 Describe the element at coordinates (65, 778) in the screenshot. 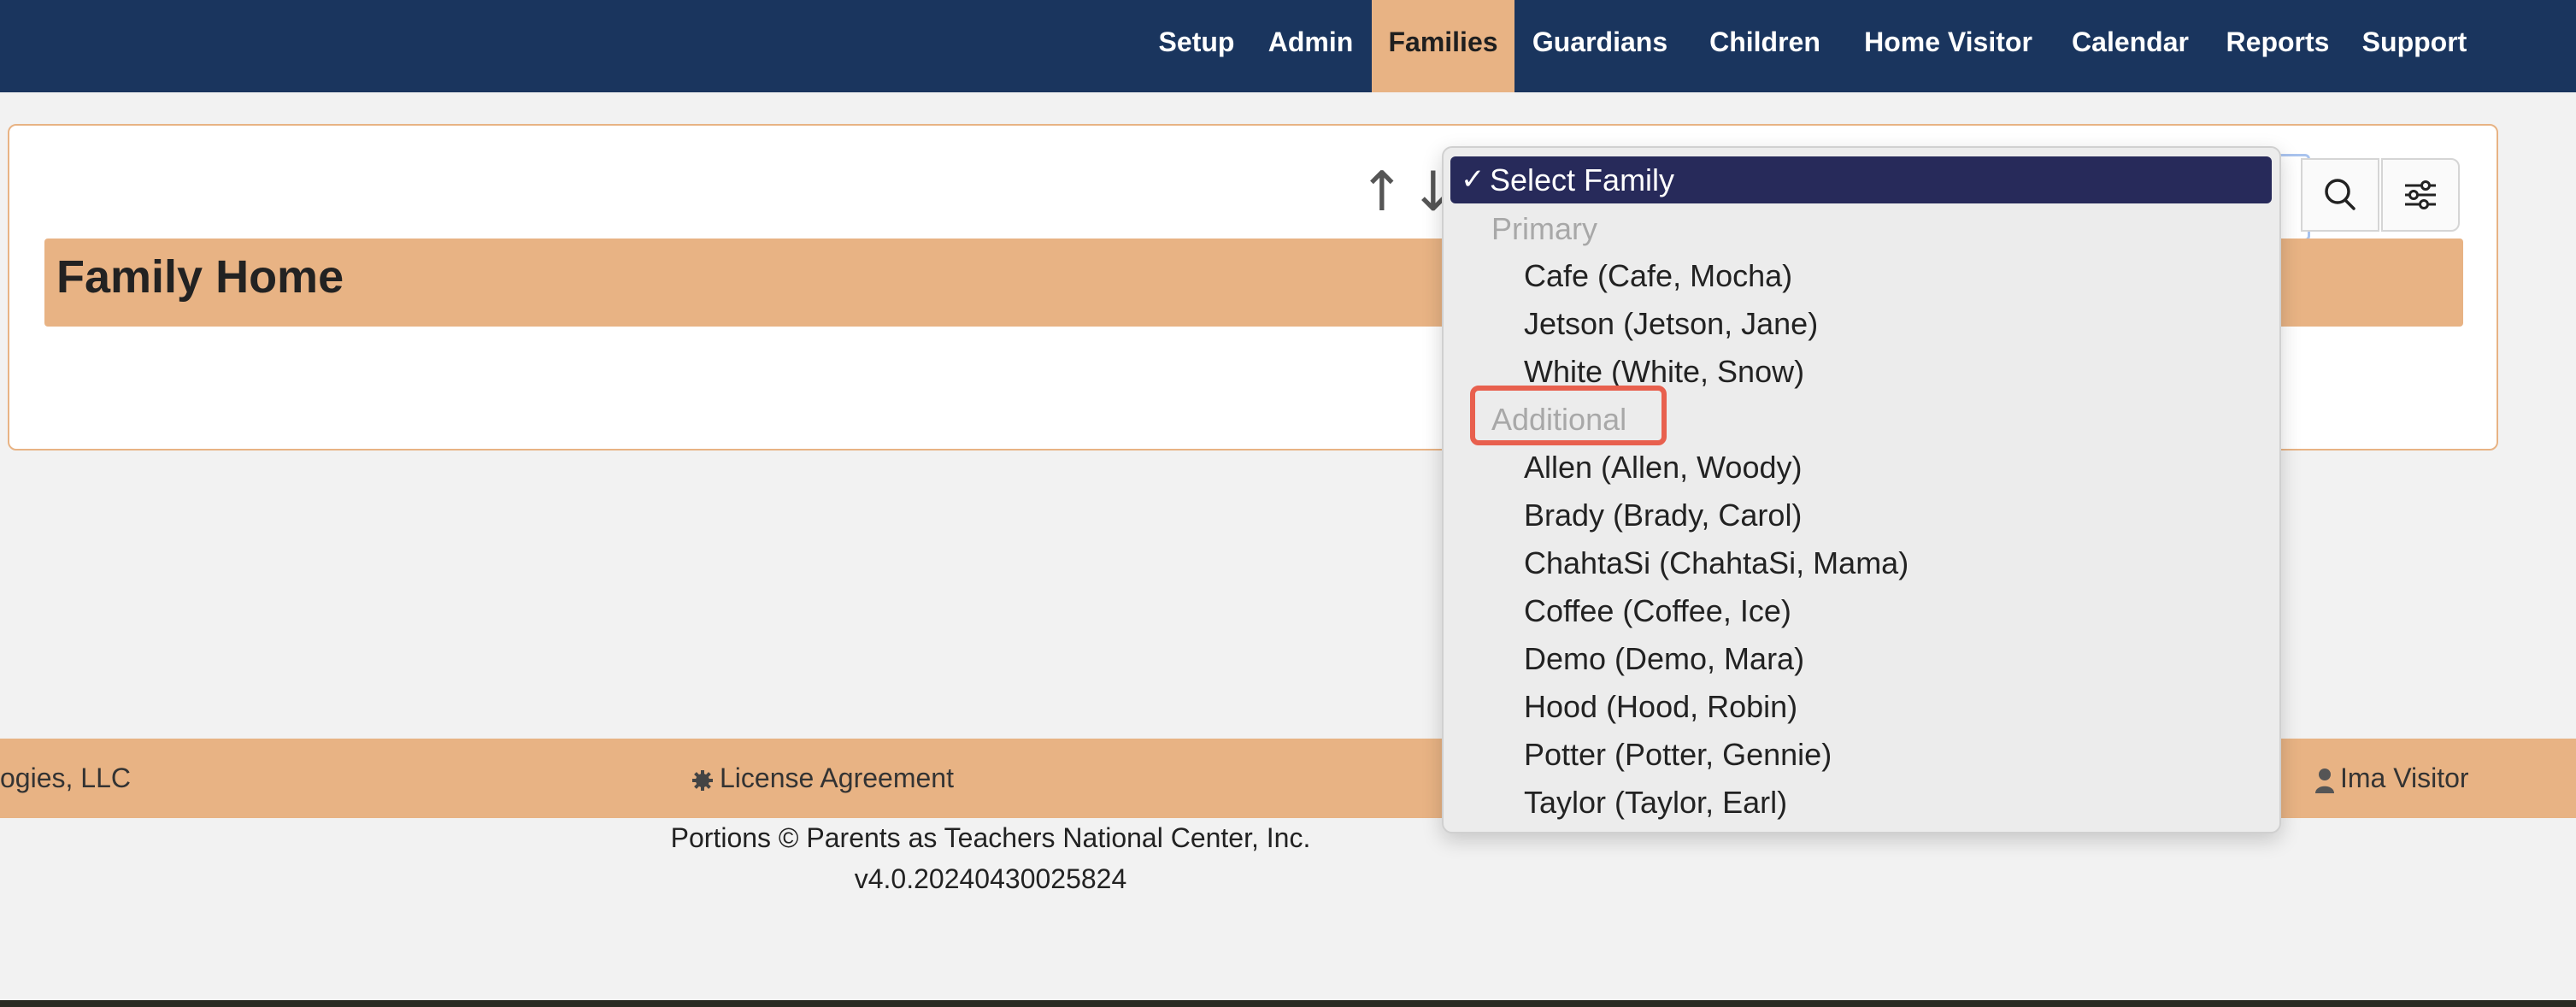

I see `footer-company: ogies, LLC` at that location.